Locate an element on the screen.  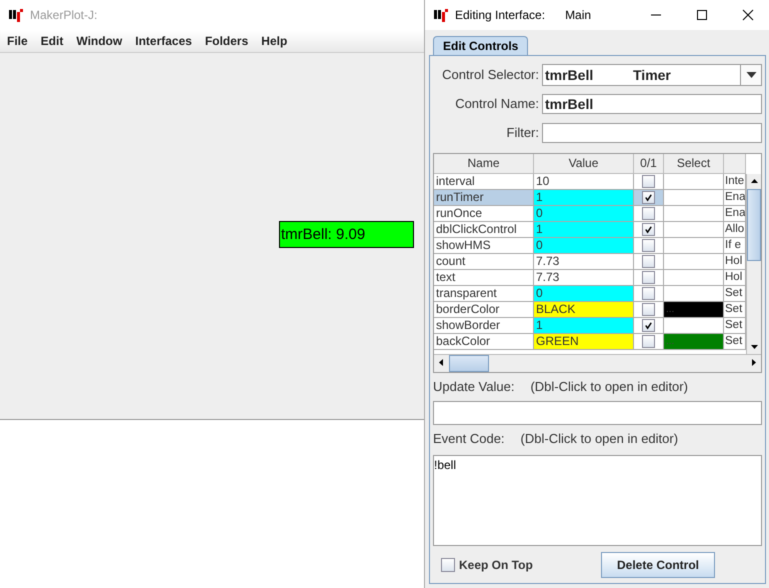
control-name-field: tmrBell is located at coordinates (652, 104).